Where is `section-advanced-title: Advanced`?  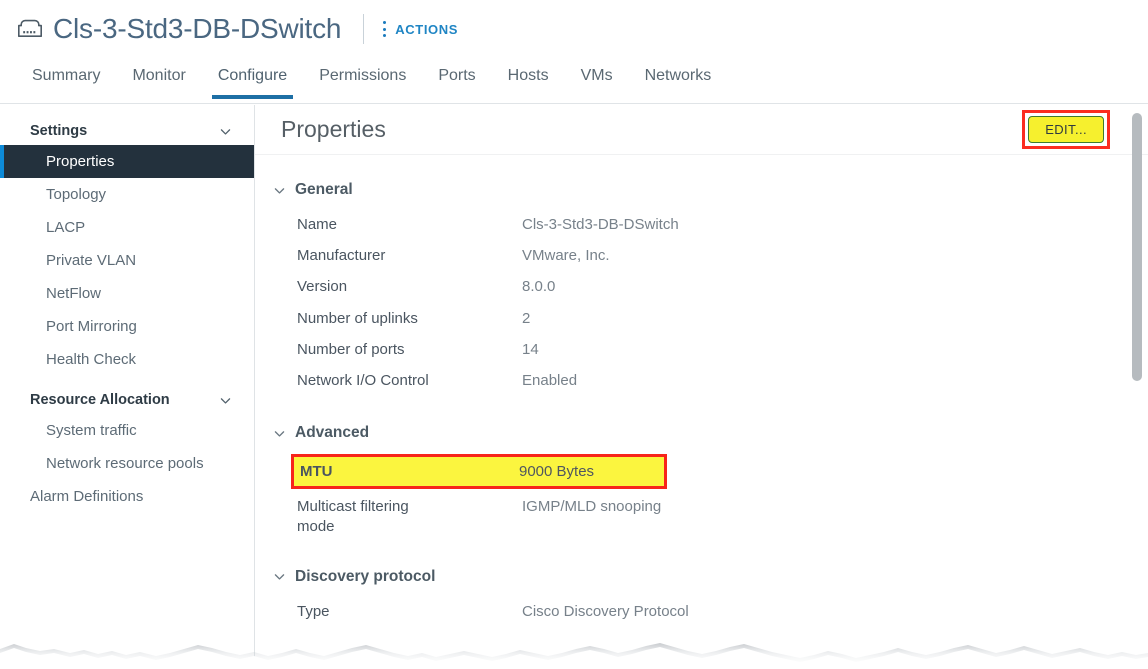 section-advanced-title: Advanced is located at coordinates (332, 433).